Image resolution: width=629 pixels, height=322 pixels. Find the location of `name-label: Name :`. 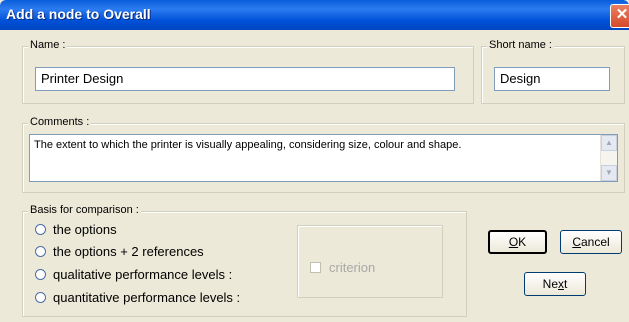

name-label: Name : is located at coordinates (48, 45).